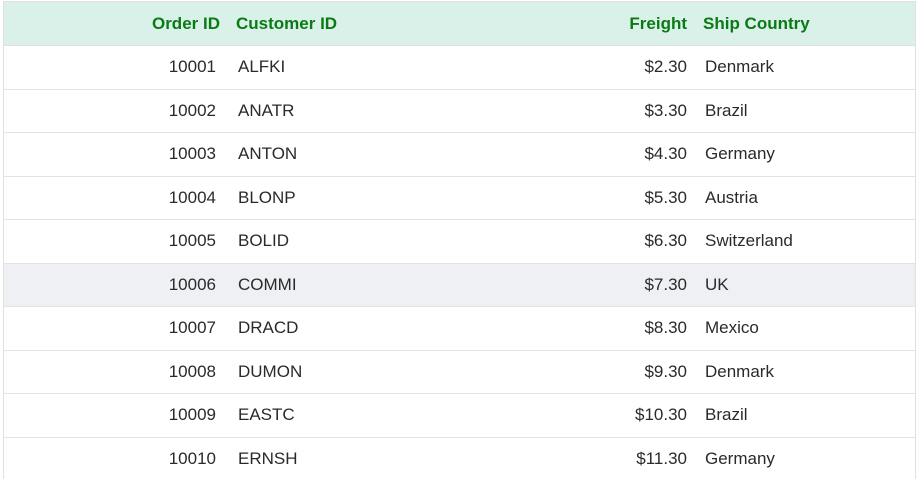 The width and height of the screenshot is (916, 482). I want to click on table-row: 10005 BOLID $6.30 Switzerland, so click(459, 242).